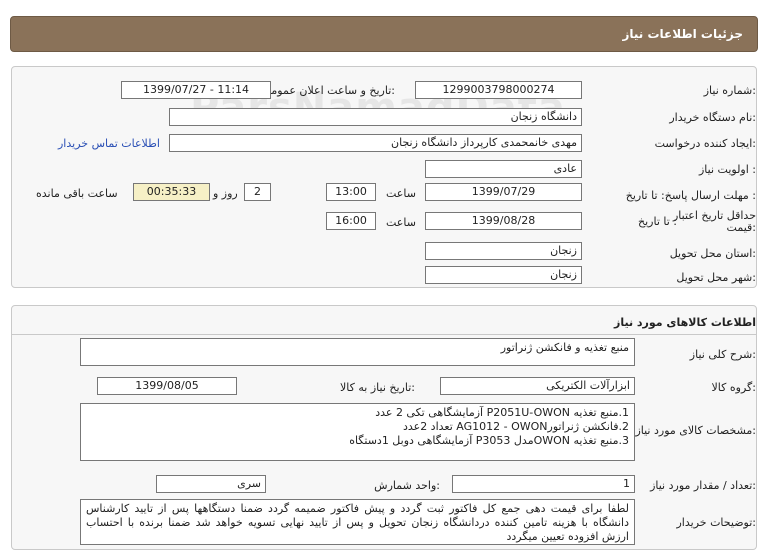  What do you see at coordinates (328, 90) in the screenshot?
I see `announce-datetime-label: تاریخ و ساعت اعلان عمومی:` at bounding box center [328, 90].